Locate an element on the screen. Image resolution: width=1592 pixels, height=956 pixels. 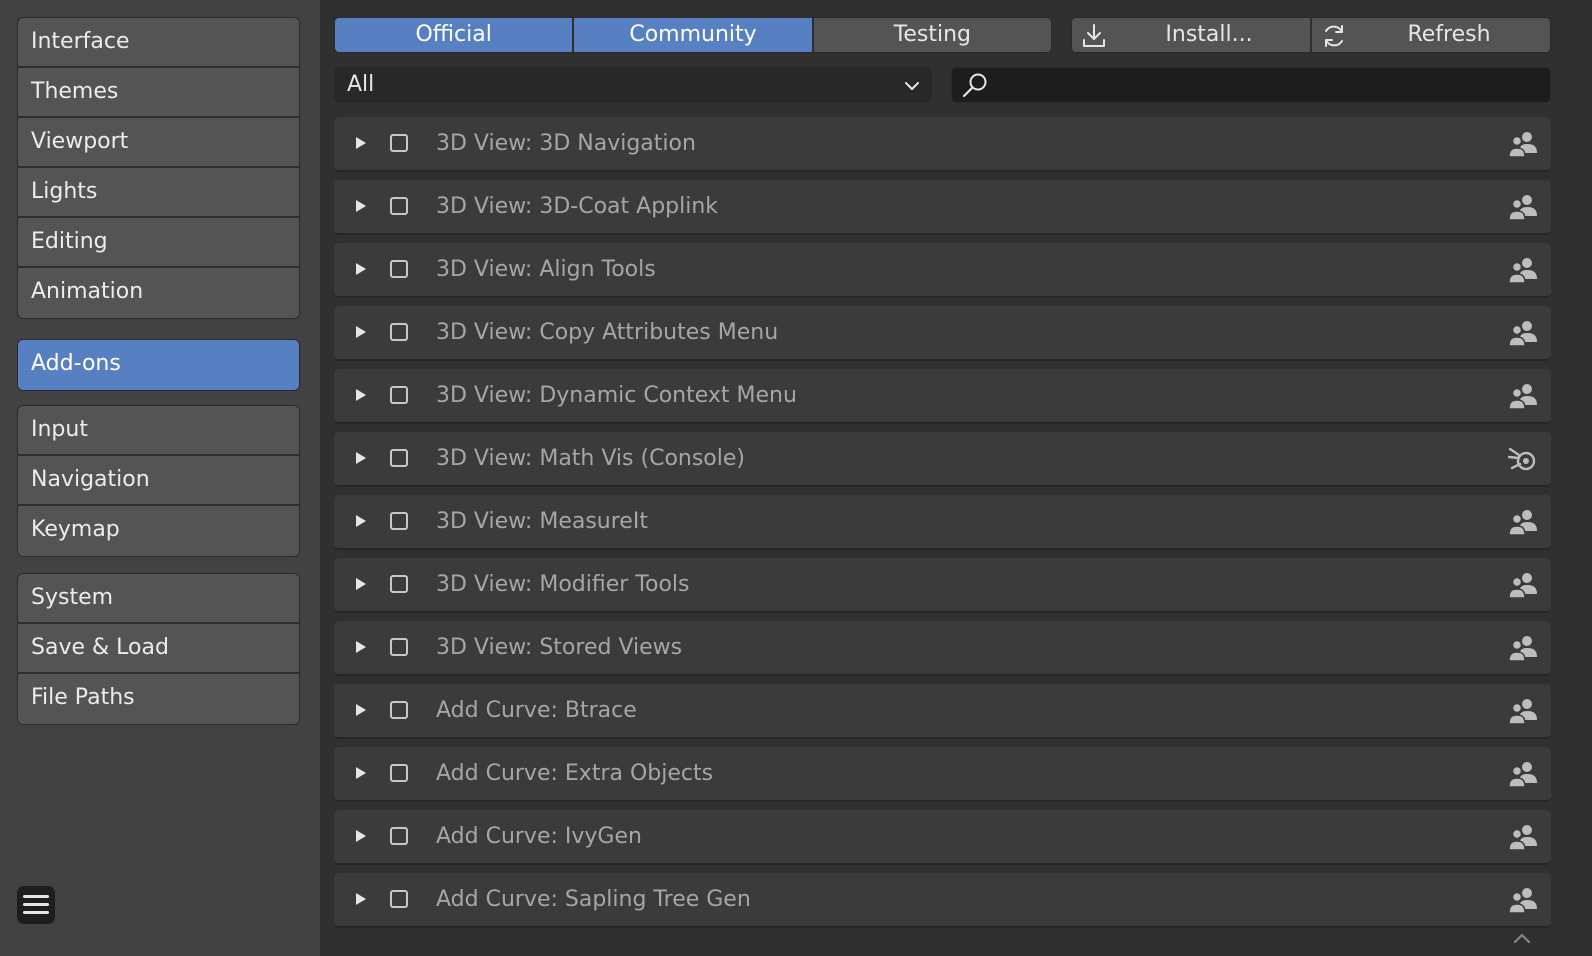
addon-name: 3D View: Copy Attributes Menu is located at coordinates (607, 332).